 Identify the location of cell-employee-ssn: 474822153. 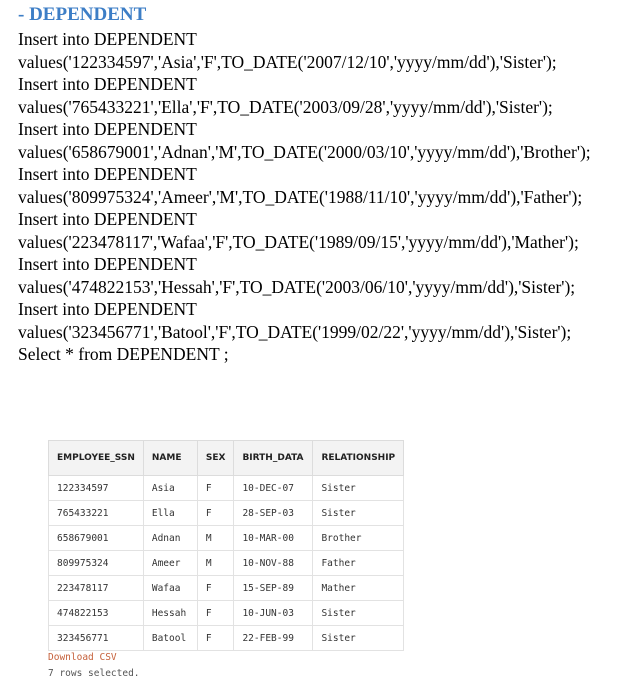
(96, 613).